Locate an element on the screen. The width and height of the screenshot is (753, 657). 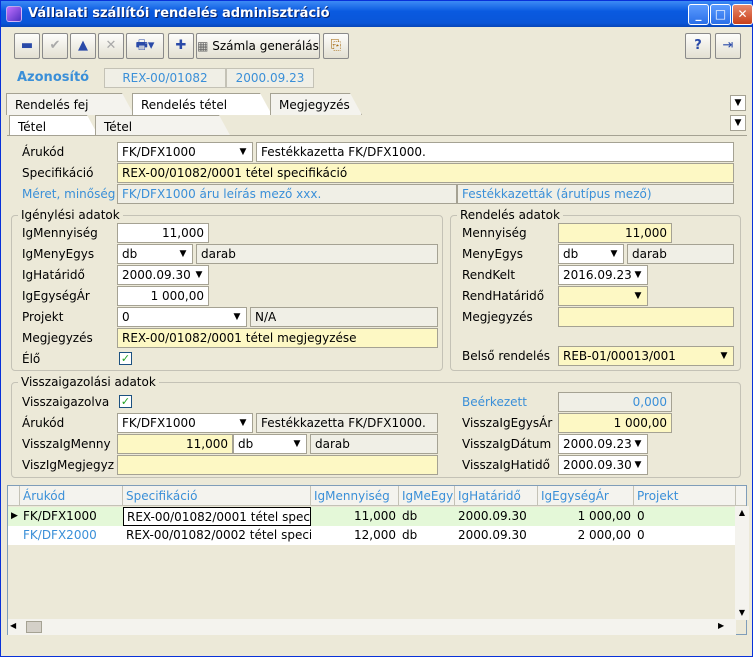
v-menny-unit-combo: db ▼ is located at coordinates (270, 444).